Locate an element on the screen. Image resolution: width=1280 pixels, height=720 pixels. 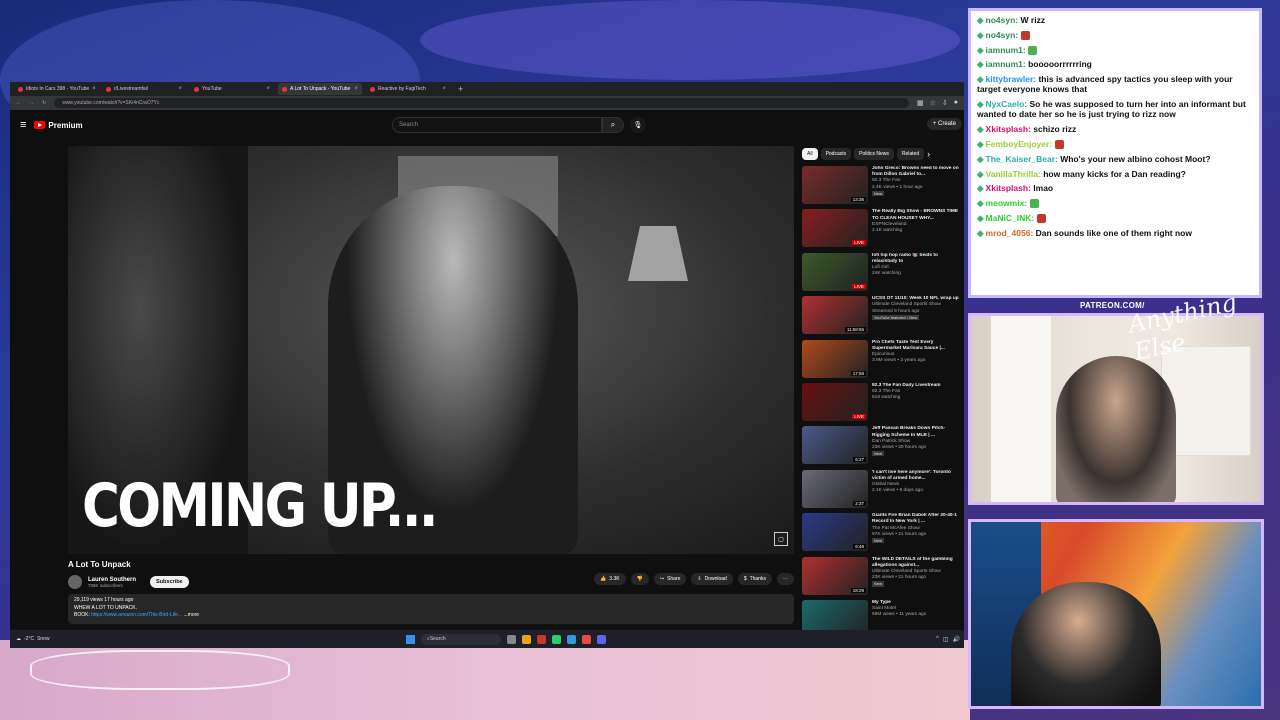
browser-tab: r/Livestreamfail × is located at coordinates (144, 89).